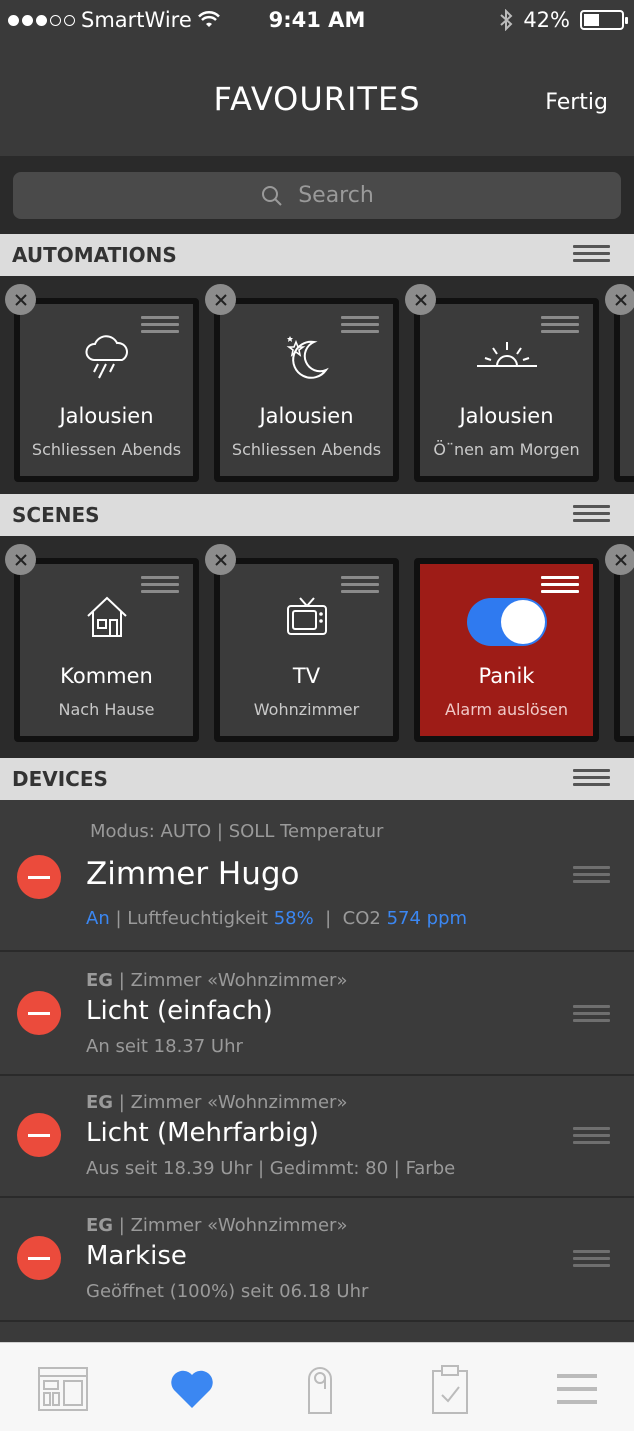 The width and height of the screenshot is (634, 1431). I want to click on automation-subtitle: Ö¨nen am Morgen, so click(506, 449).